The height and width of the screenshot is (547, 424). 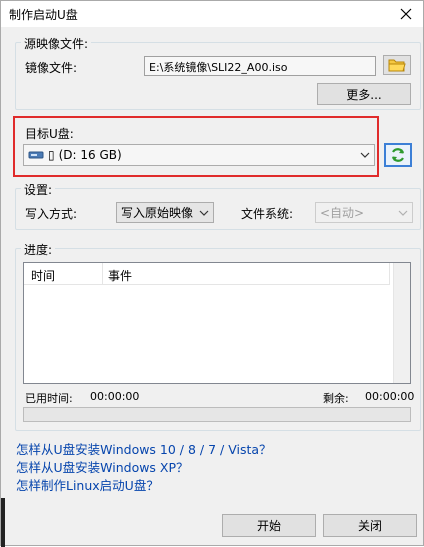 I want to click on folder-icon, so click(x=397, y=65).